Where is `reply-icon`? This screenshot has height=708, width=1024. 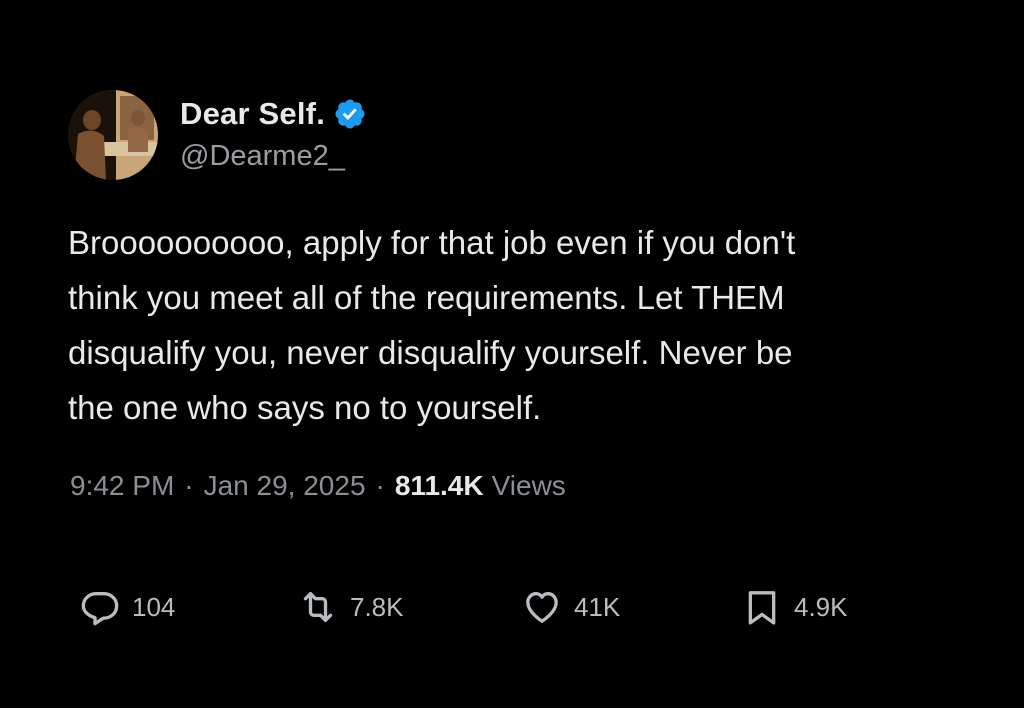 reply-icon is located at coordinates (100, 609).